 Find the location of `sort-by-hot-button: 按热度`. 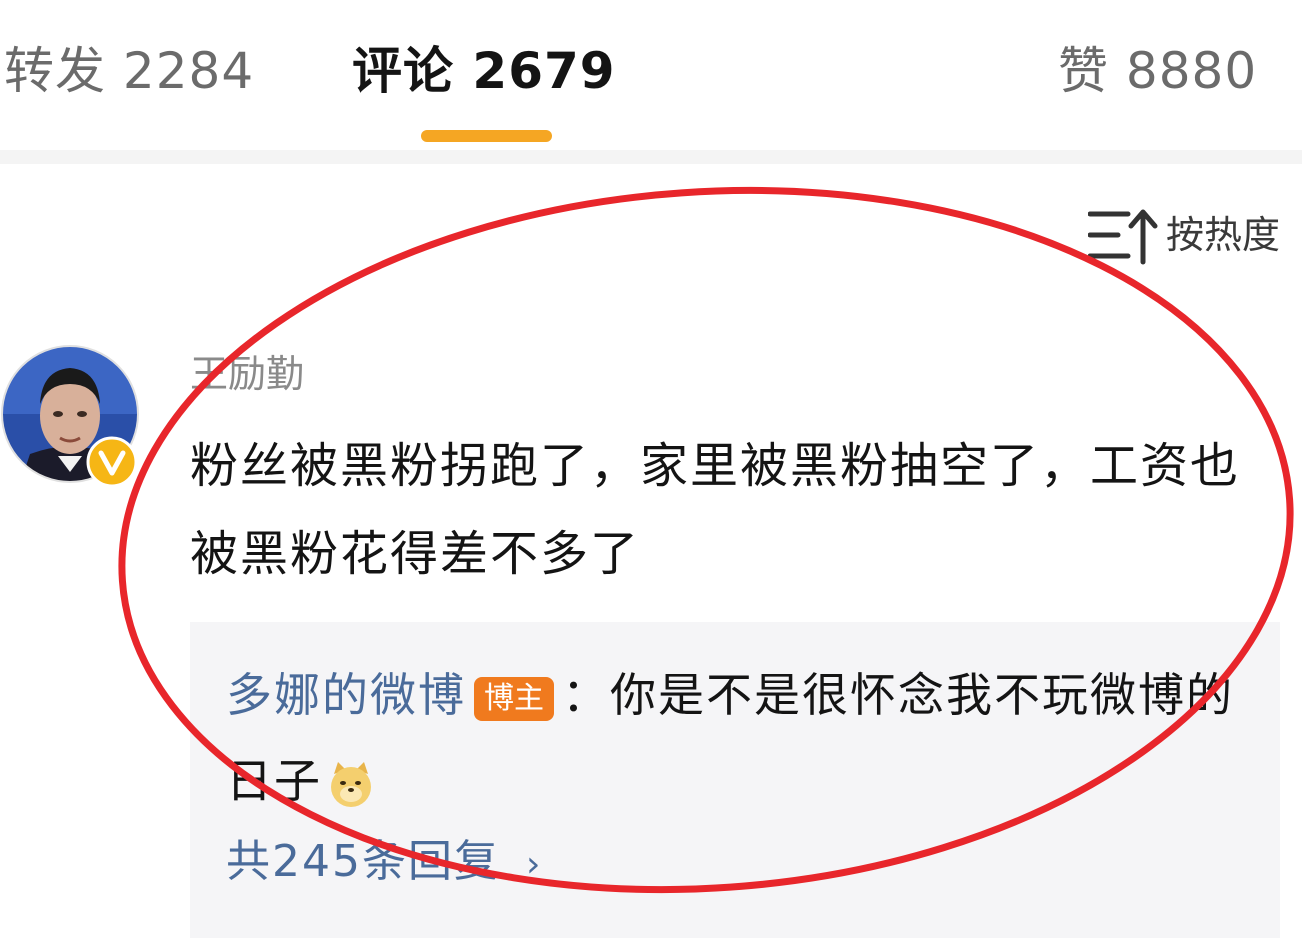

sort-by-hot-button: 按热度 is located at coordinates (1183, 235).